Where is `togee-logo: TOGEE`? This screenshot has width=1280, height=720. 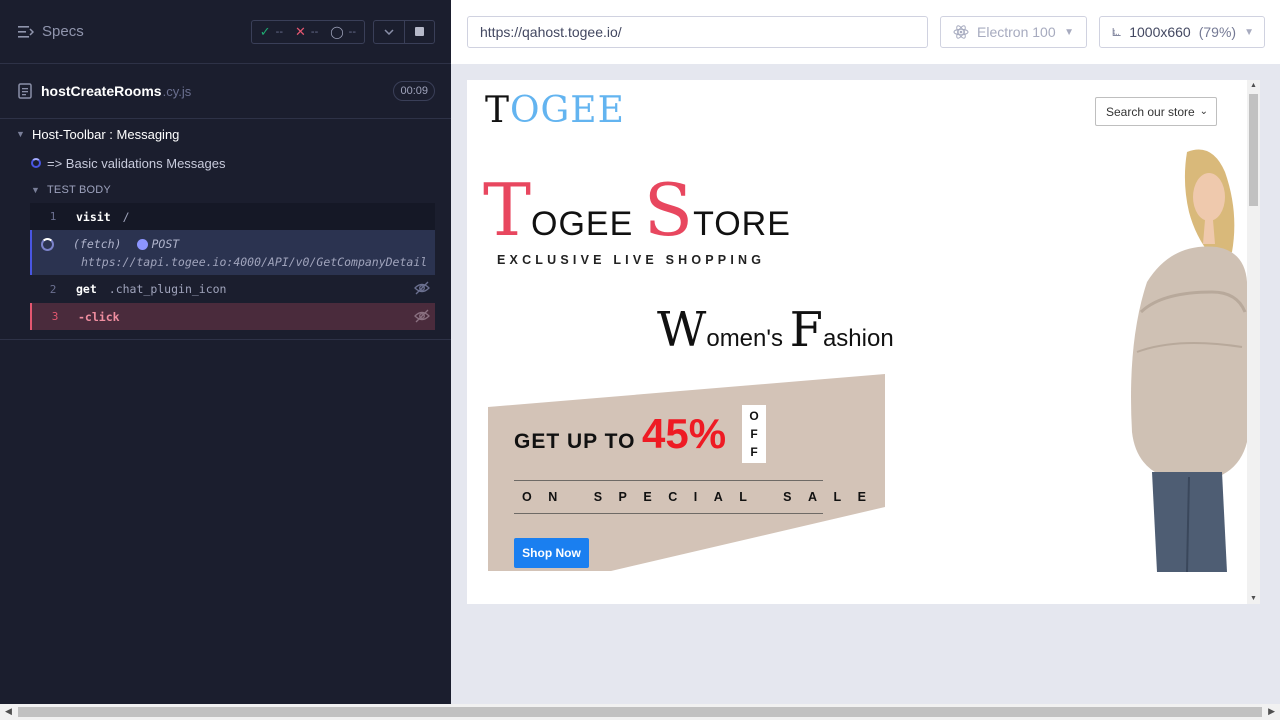 togee-logo: TOGEE is located at coordinates (555, 110).